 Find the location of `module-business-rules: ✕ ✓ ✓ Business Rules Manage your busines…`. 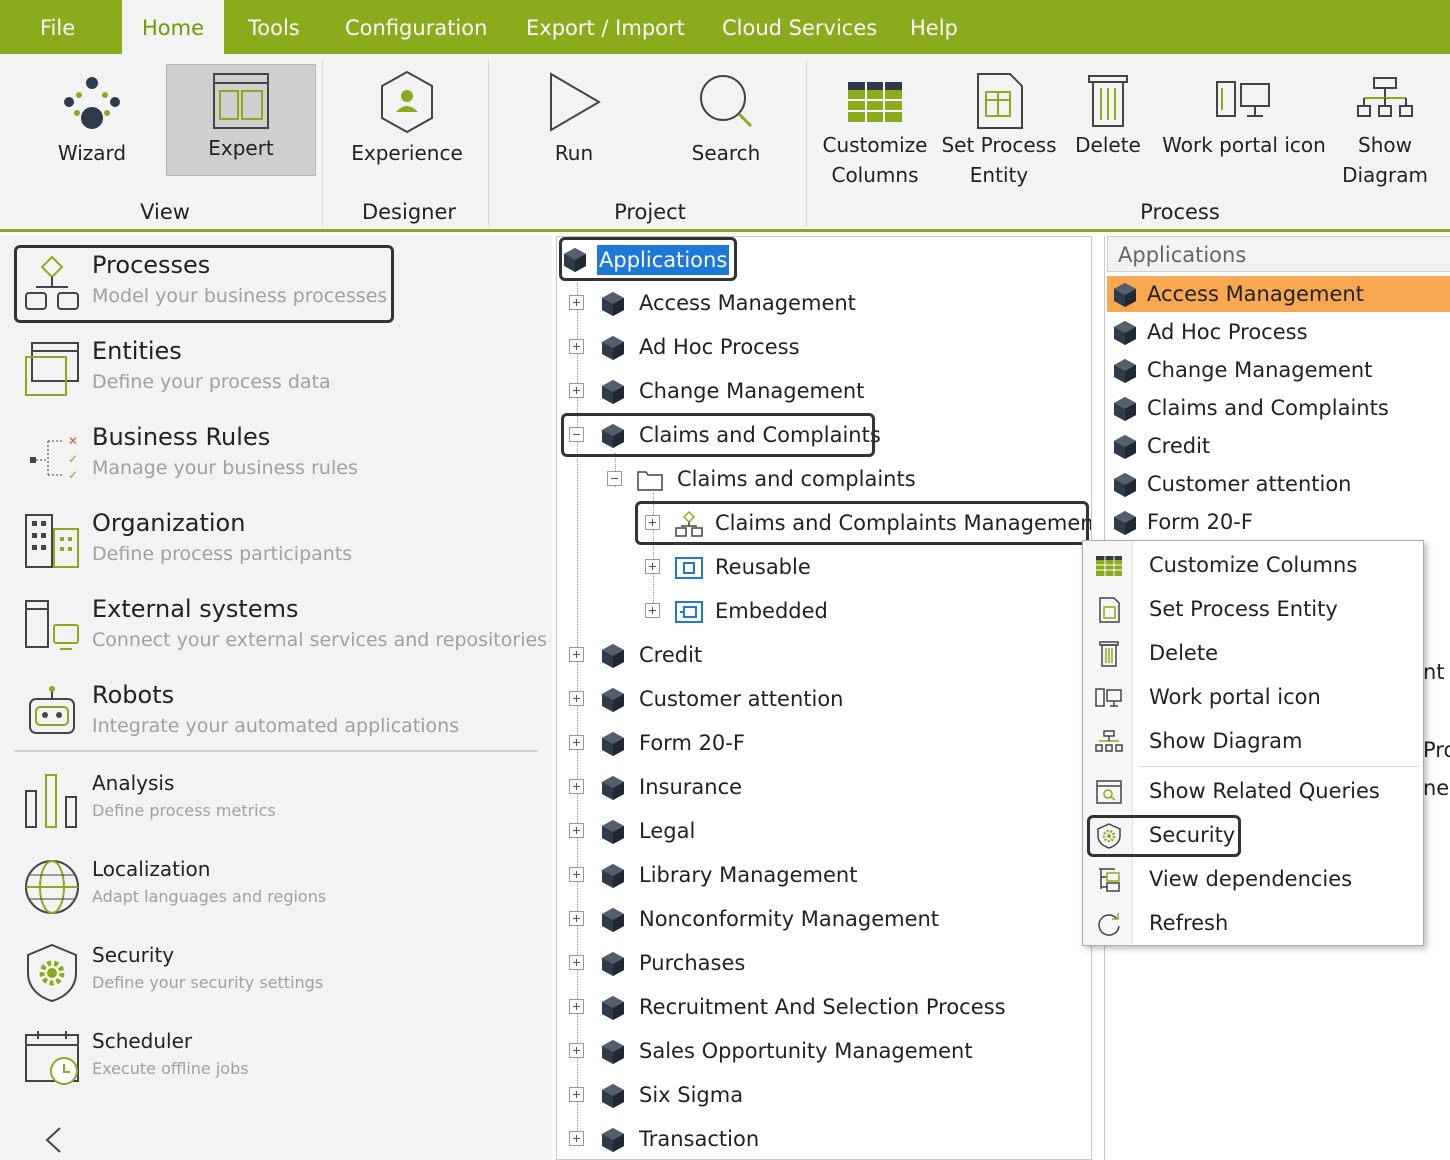

module-business-rules: ✕ ✓ ✓ Business Rules Manage your busines… is located at coordinates (282, 457).